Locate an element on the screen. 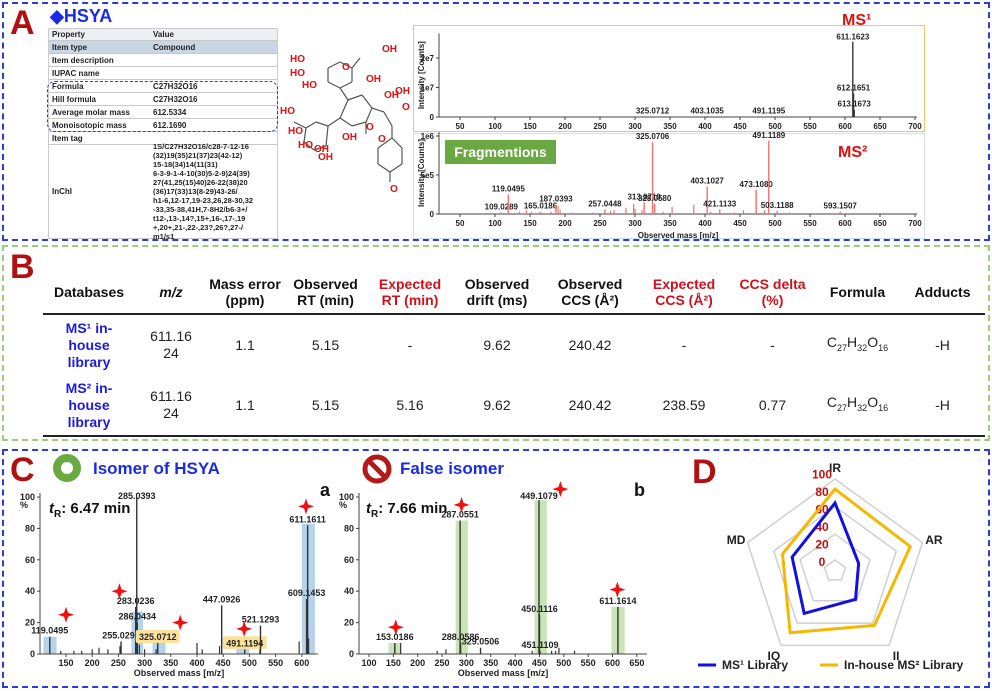  property-cell: Item description is located at coordinates (83, 60).